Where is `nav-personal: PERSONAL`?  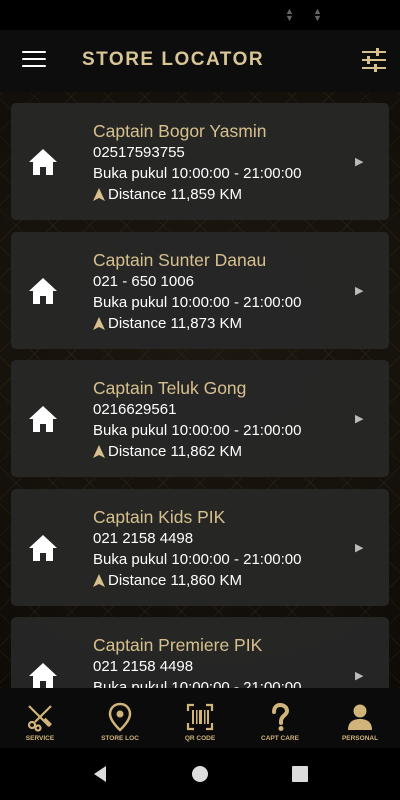 nav-personal: PERSONAL is located at coordinates (360, 718).